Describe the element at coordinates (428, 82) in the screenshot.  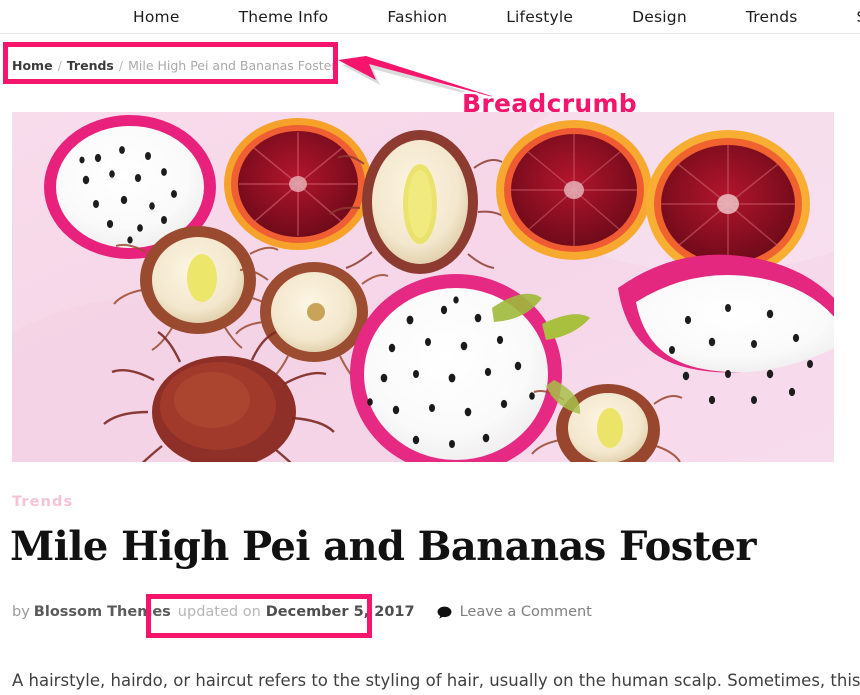
I see `annotation-arrow-icon` at that location.